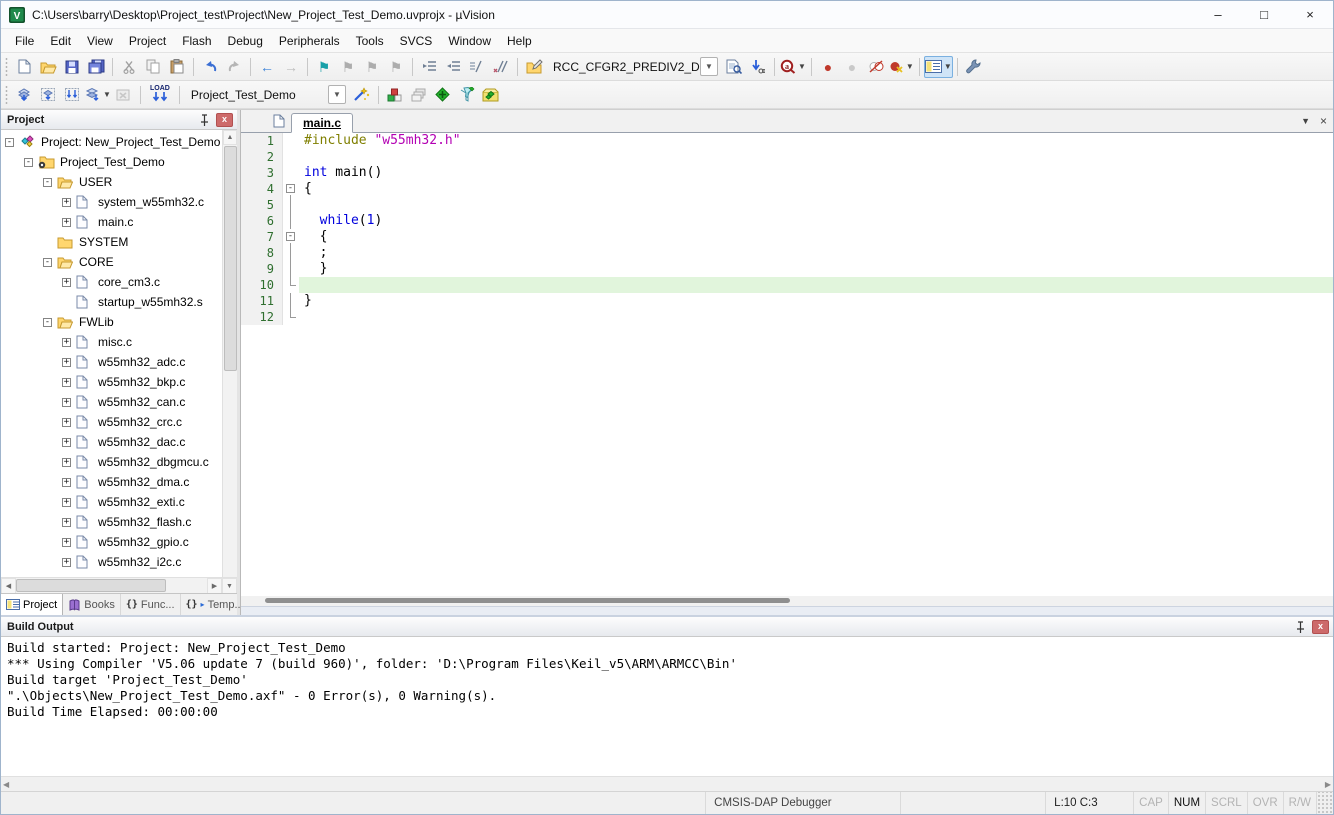 This screenshot has width=1334, height=815. Describe the element at coordinates (787, 317) in the screenshot. I see `code-line-12: 12` at that location.